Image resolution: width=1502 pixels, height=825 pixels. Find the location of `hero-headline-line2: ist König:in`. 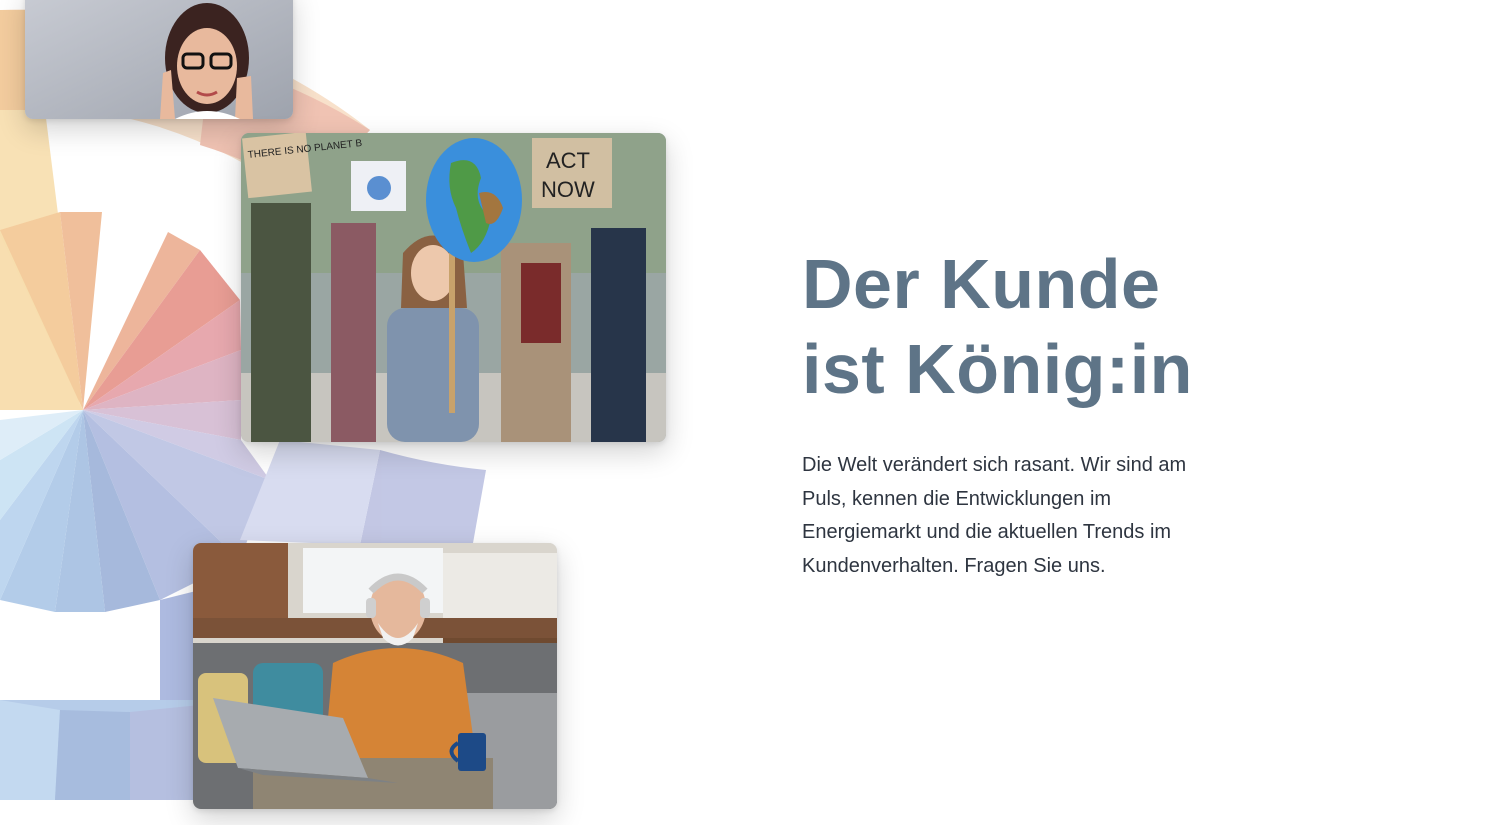

hero-headline-line2: ist König:in is located at coordinates (997, 369).